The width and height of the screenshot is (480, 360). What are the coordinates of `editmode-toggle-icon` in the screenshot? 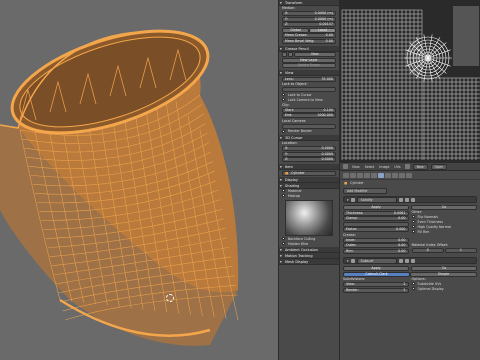 It's located at (412, 199).